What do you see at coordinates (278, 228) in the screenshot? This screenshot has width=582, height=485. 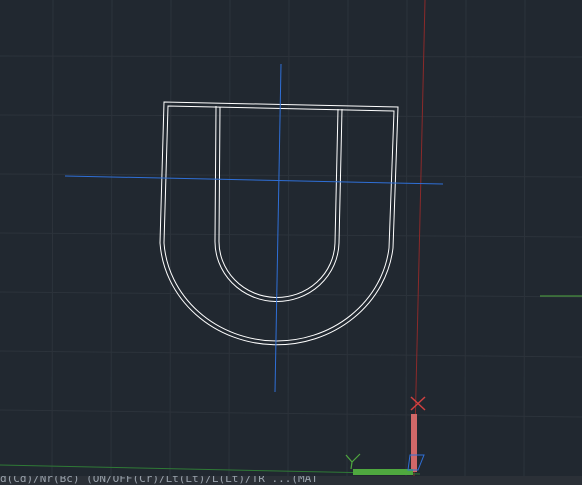 I see `vertical-centerline` at bounding box center [278, 228].